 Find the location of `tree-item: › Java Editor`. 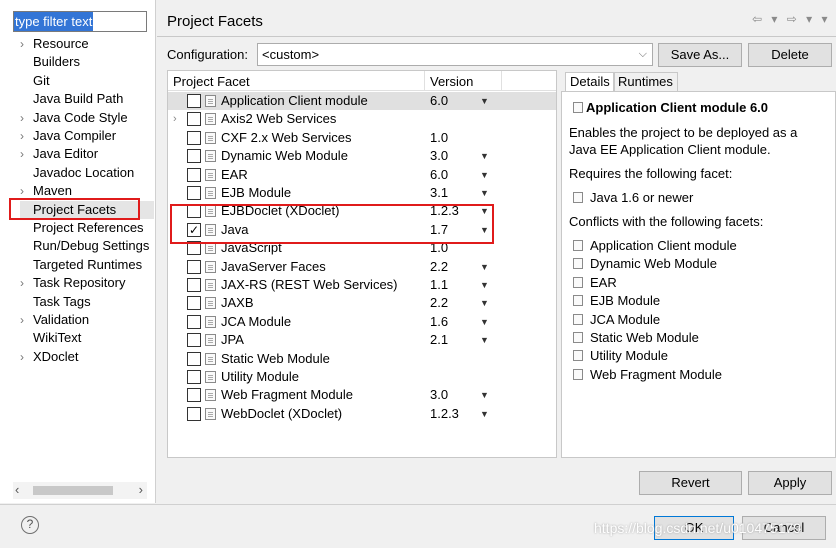

tree-item: › Java Editor is located at coordinates (87, 154).